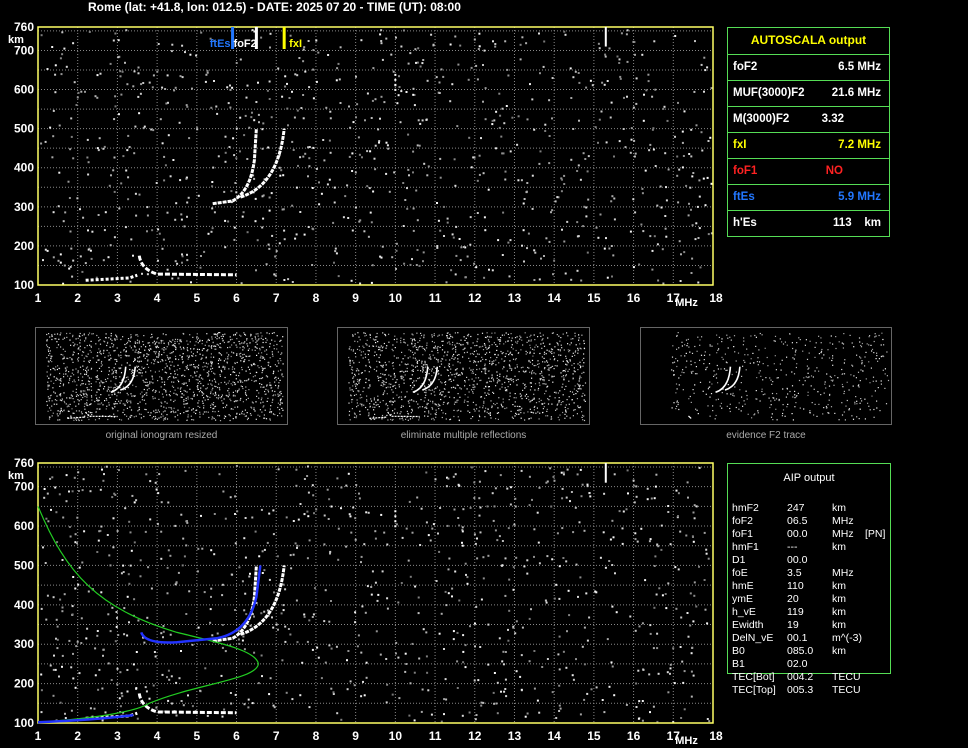  Describe the element at coordinates (745, 223) in the screenshot. I see `autoscala-label: h'Es` at that location.